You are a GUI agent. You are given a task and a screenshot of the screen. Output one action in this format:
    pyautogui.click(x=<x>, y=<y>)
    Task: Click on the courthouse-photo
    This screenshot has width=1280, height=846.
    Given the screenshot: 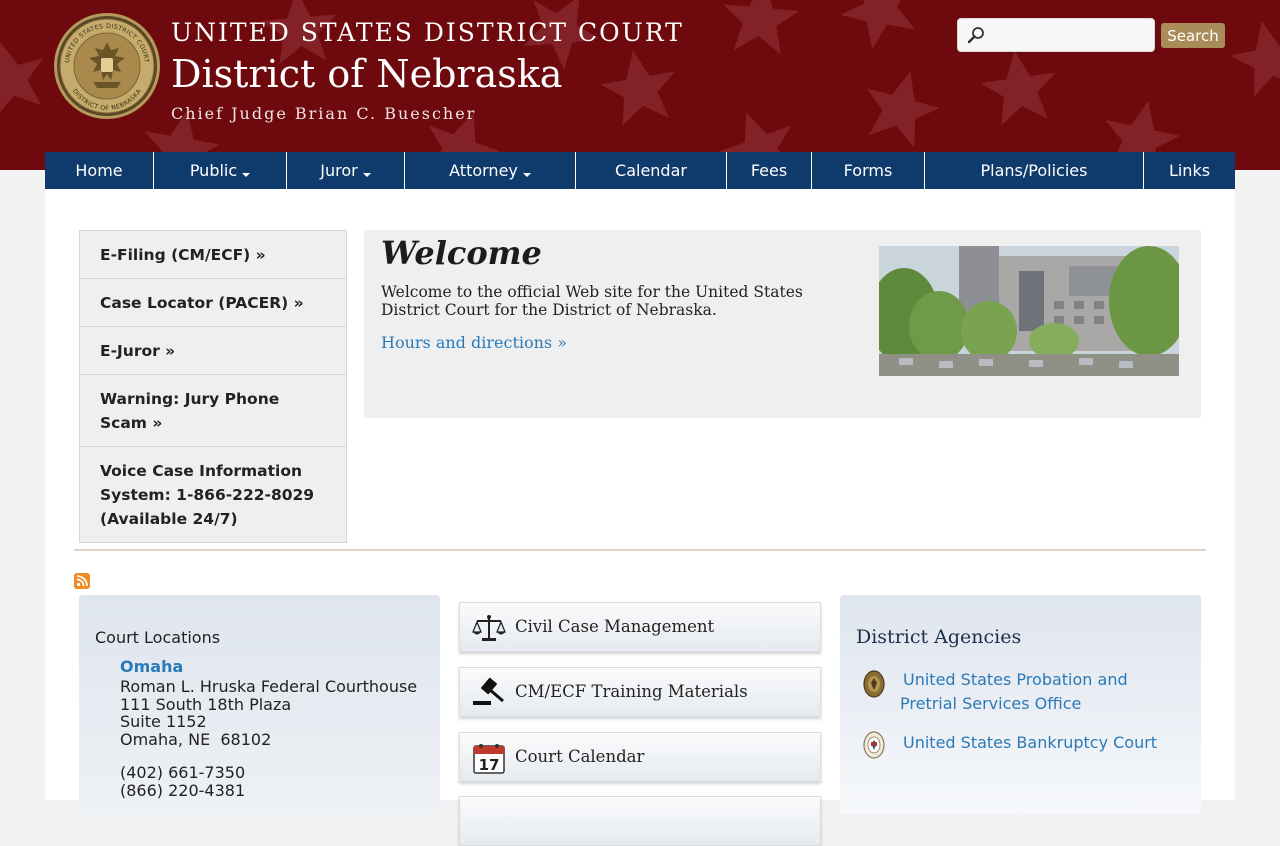 What is the action you would take?
    pyautogui.click(x=1029, y=311)
    